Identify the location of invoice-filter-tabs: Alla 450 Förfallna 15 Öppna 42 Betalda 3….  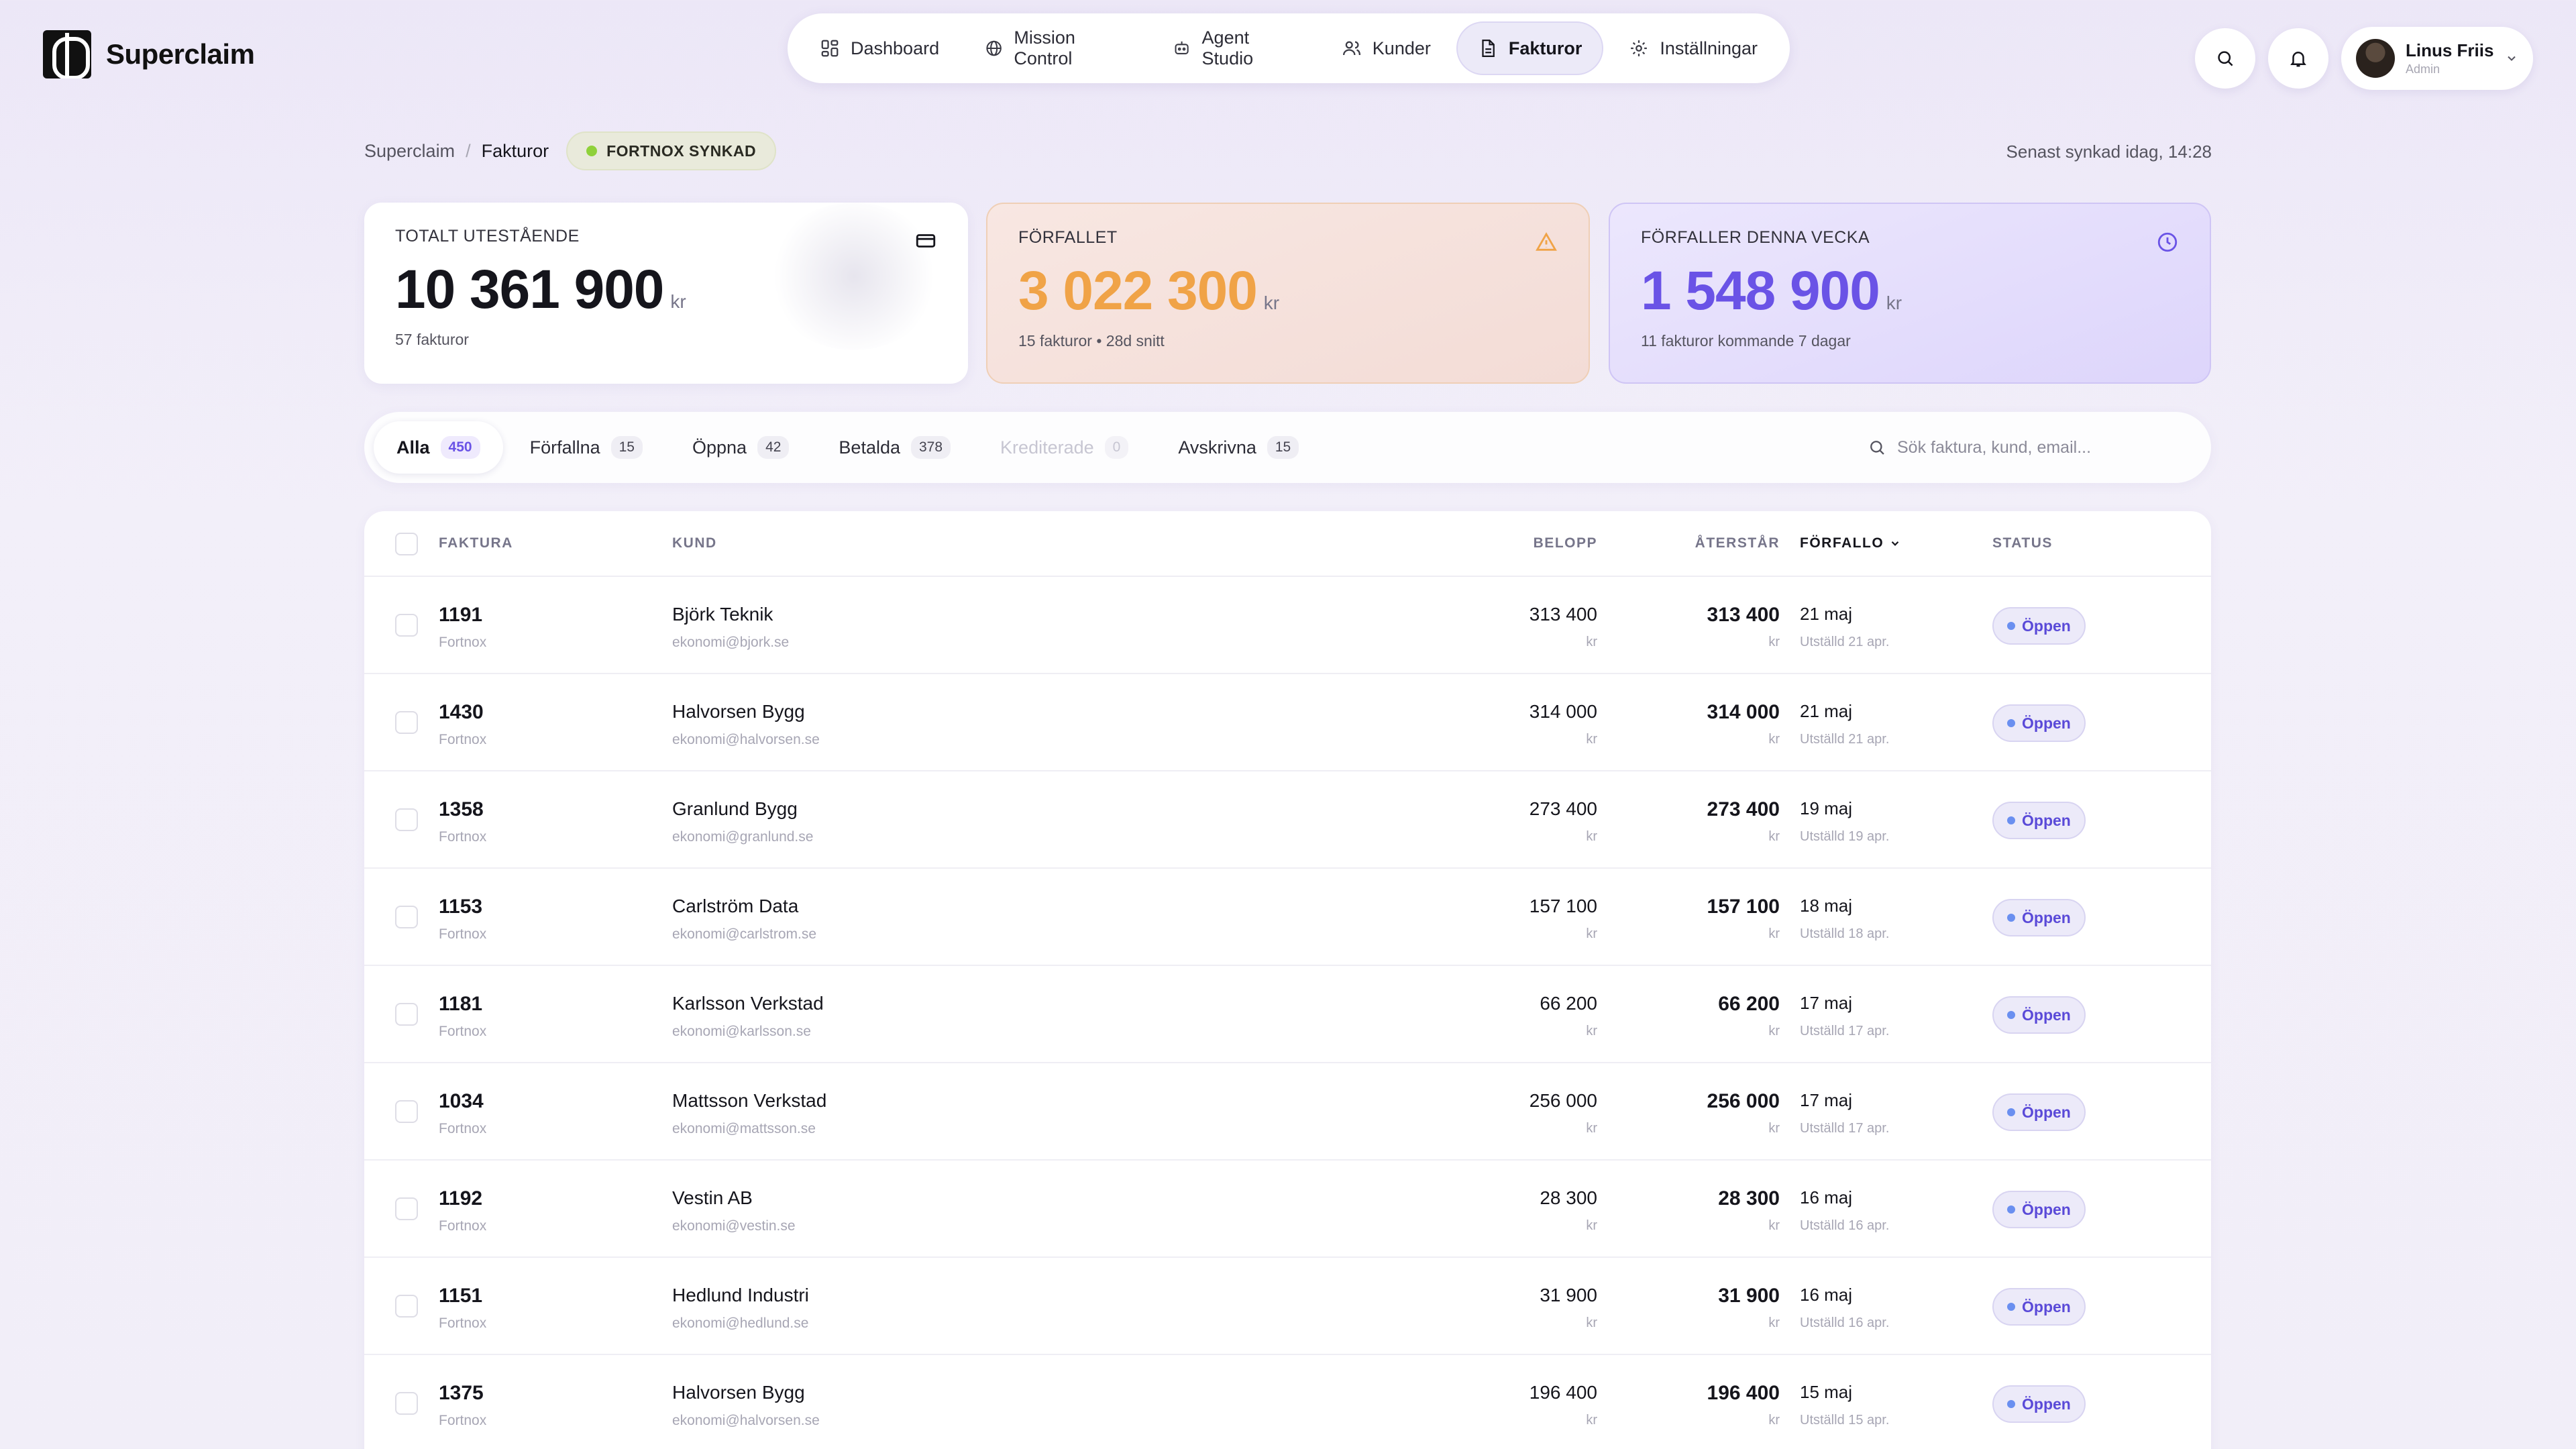
(1287, 447).